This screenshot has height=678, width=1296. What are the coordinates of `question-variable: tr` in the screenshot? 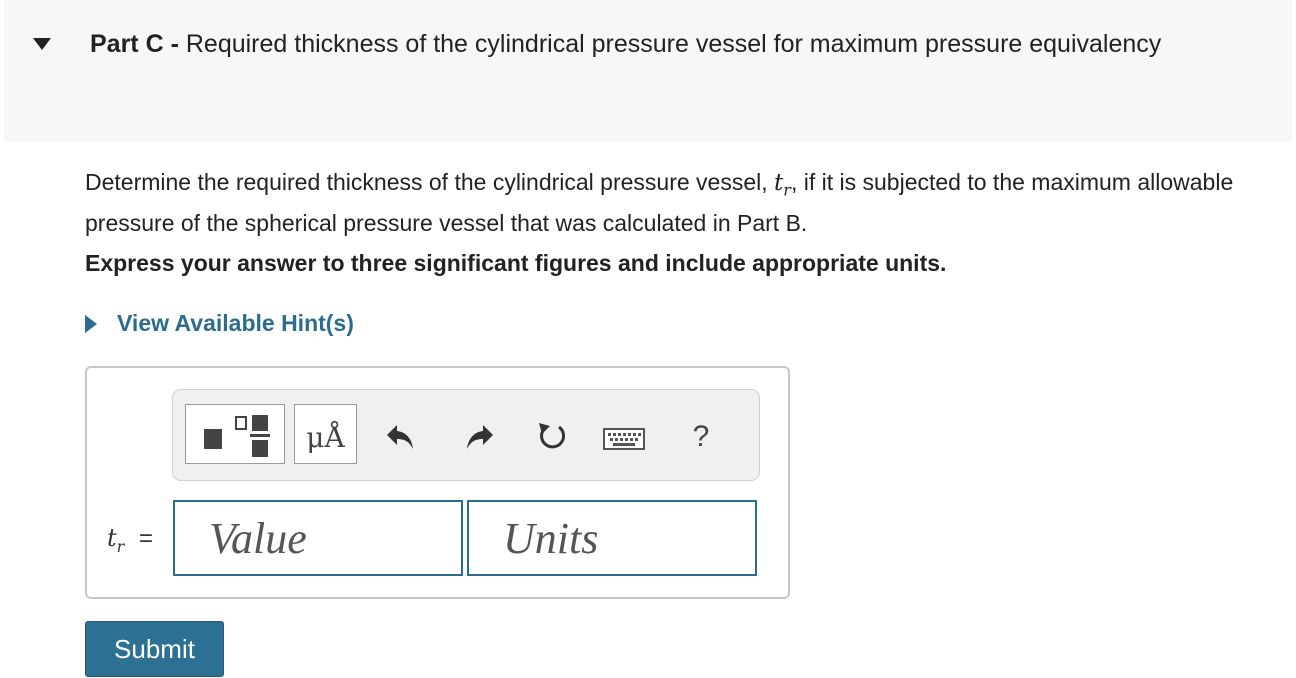 It's located at (782, 185).